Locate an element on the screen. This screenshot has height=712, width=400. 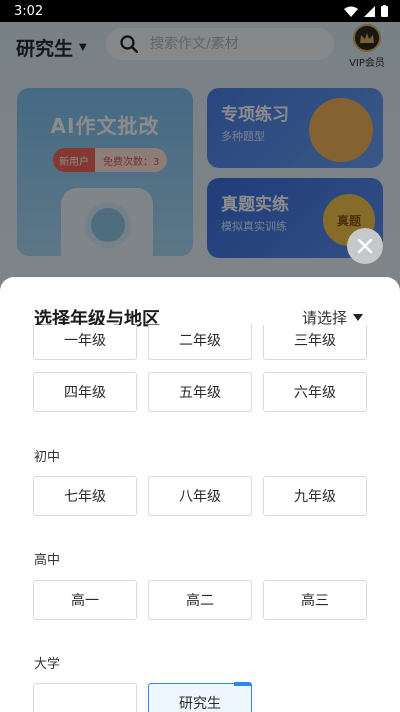
status-icons is located at coordinates (366, 11).